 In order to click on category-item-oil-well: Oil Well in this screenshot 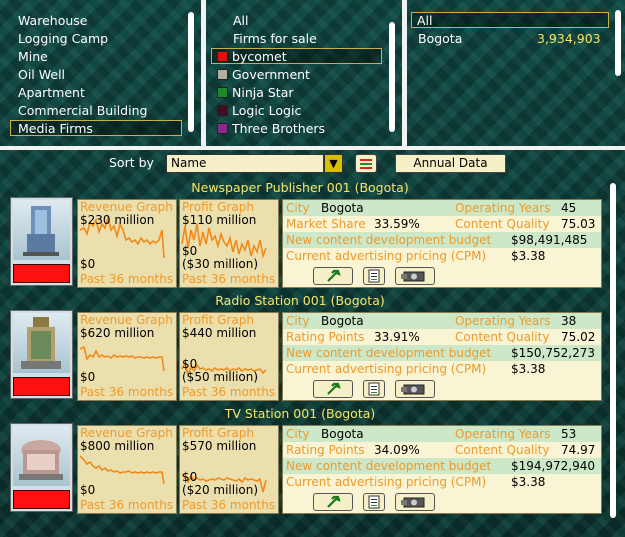, I will do `click(41, 75)`.